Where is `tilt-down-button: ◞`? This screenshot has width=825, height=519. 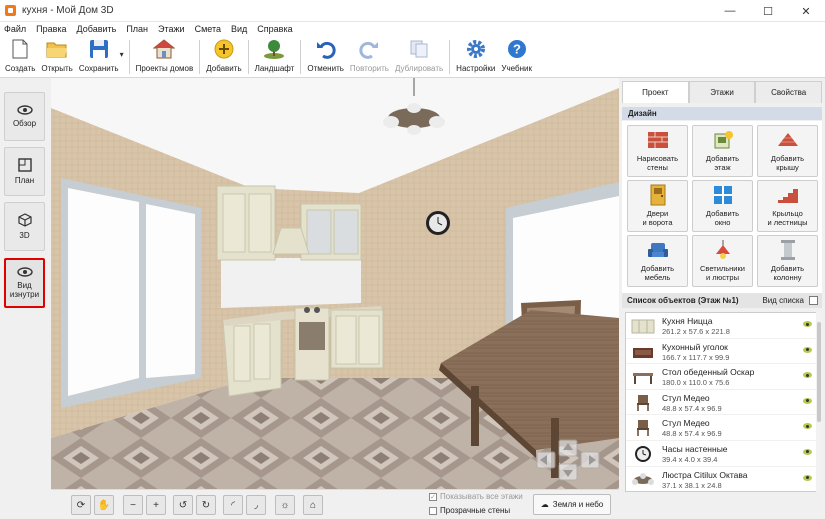
tilt-down-button: ◞ is located at coordinates (256, 505).